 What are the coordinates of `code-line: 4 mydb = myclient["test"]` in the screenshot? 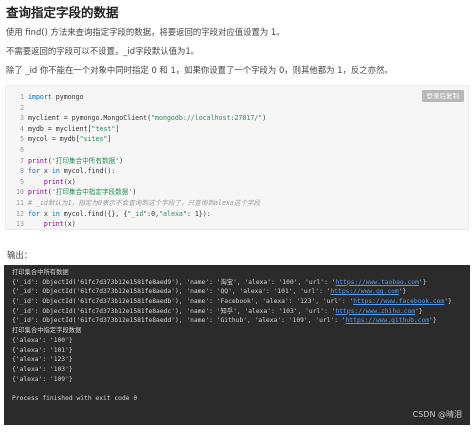 It's located at (239, 129).